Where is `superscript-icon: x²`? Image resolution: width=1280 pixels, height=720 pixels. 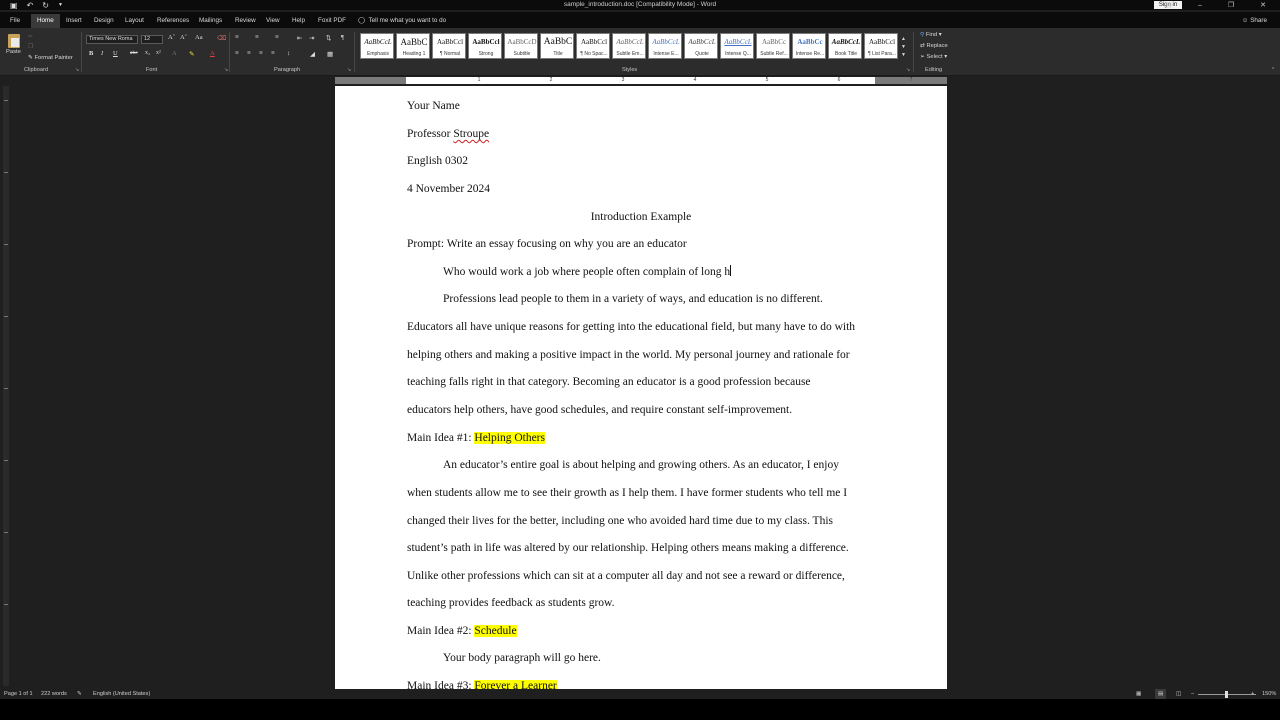 superscript-icon: x² is located at coordinates (158, 53).